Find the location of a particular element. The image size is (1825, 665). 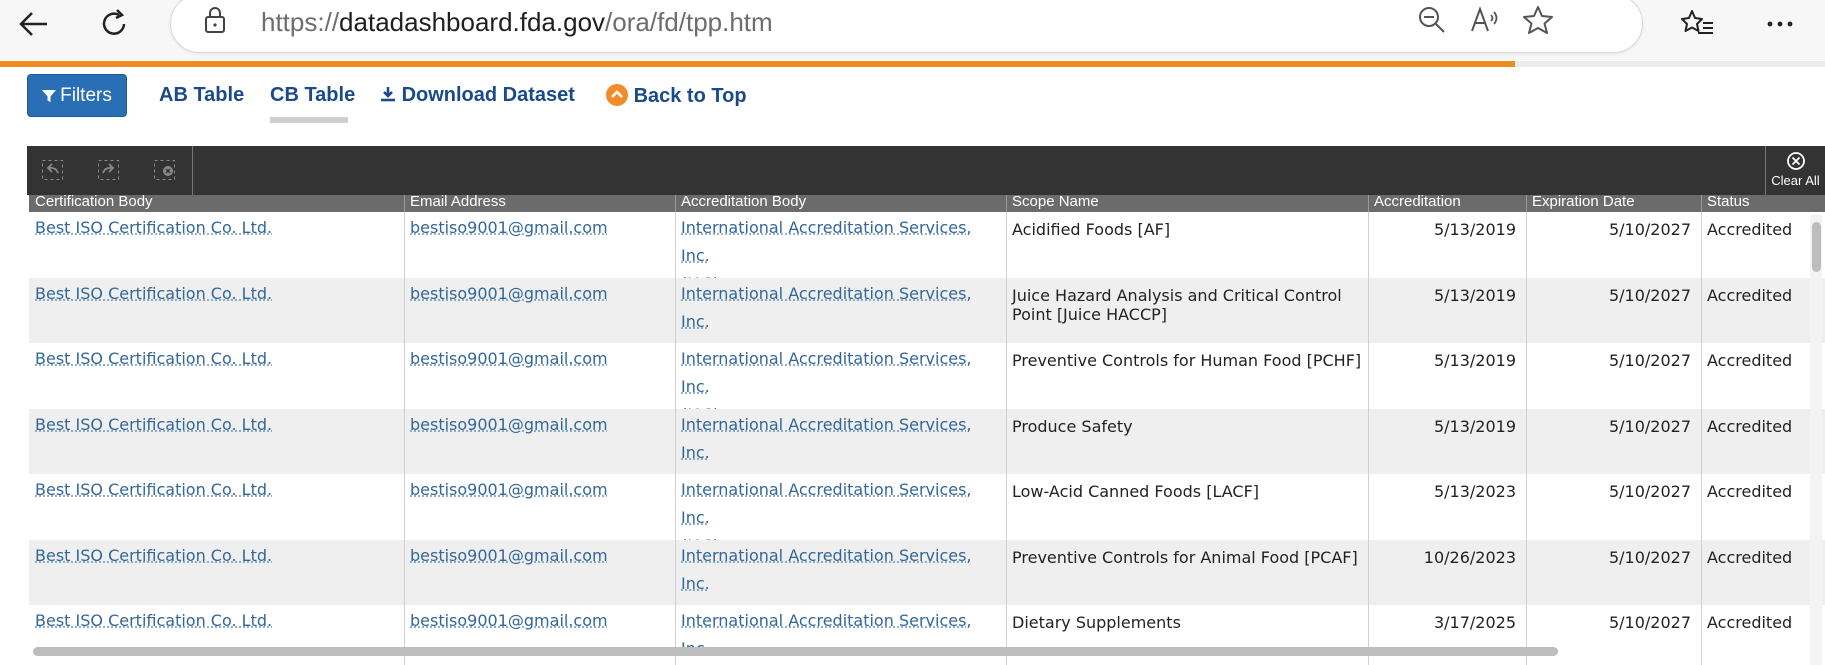

back-to-top-label: Back to Top is located at coordinates (690, 96).